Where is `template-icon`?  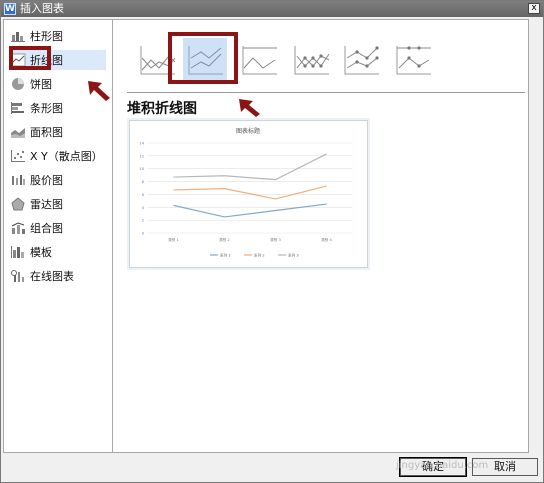 template-icon is located at coordinates (17, 252).